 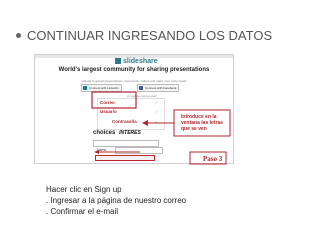 What do you see at coordinates (114, 100) in the screenshot?
I see `field-highlight-box` at bounding box center [114, 100].